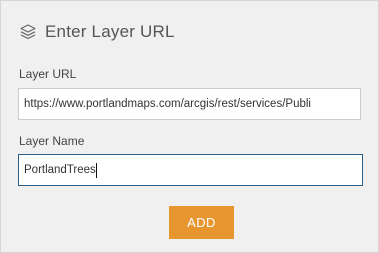 This screenshot has width=379, height=253. Describe the element at coordinates (60, 170) in the screenshot. I see `layer-name-value: PortlandTrees` at that location.